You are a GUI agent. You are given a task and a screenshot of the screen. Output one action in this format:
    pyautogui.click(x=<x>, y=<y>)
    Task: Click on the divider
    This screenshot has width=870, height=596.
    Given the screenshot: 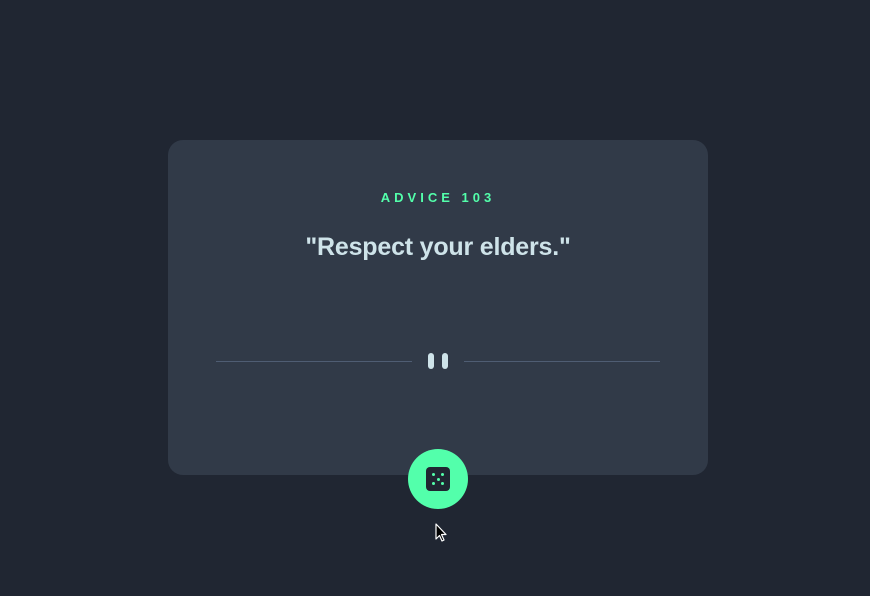 What is the action you would take?
    pyautogui.click(x=438, y=362)
    